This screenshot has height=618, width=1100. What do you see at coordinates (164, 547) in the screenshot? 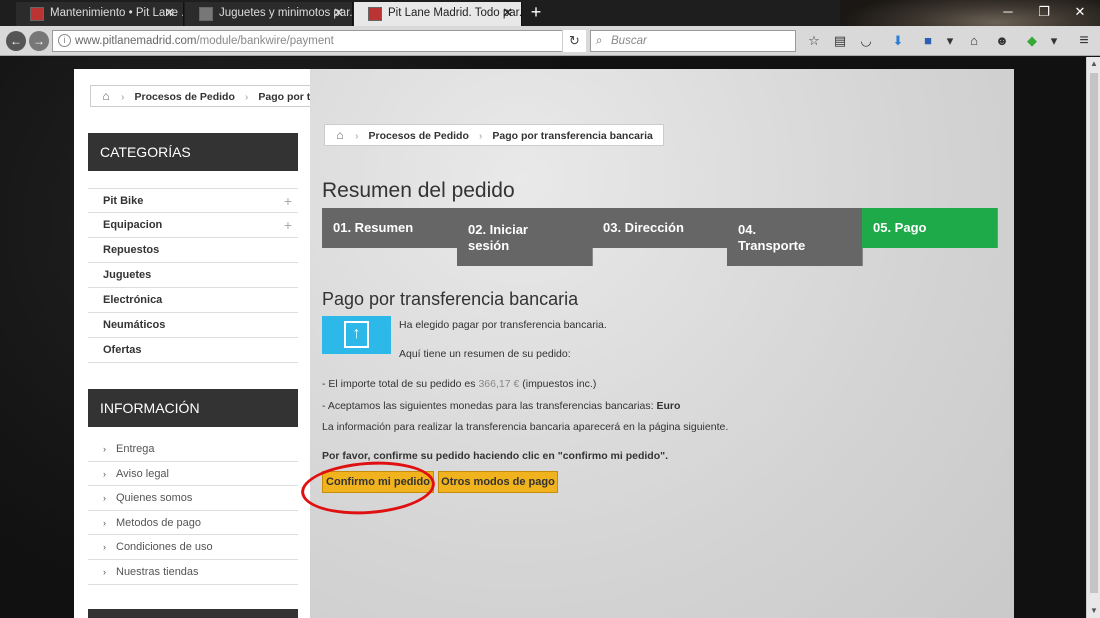
I see `info-link-label: Condiciones de uso` at bounding box center [164, 547].